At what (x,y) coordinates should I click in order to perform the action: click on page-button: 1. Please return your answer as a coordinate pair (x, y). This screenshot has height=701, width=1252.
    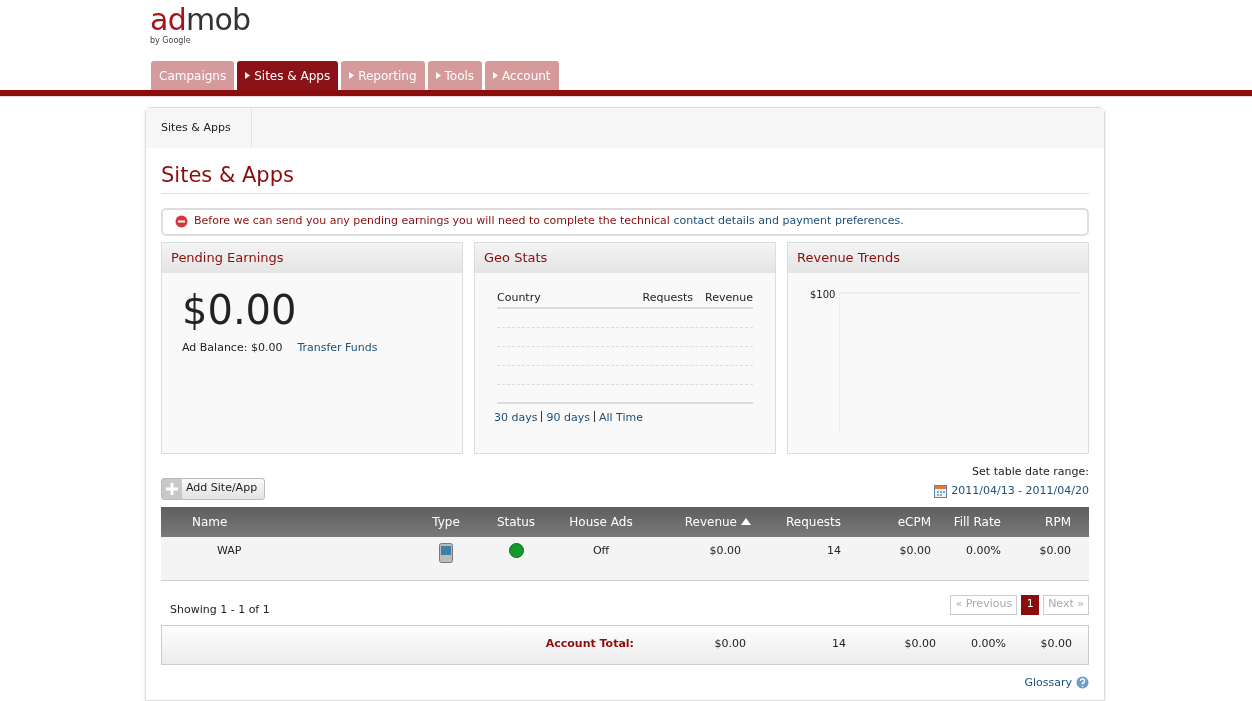
    Looking at the image, I should click on (1030, 604).